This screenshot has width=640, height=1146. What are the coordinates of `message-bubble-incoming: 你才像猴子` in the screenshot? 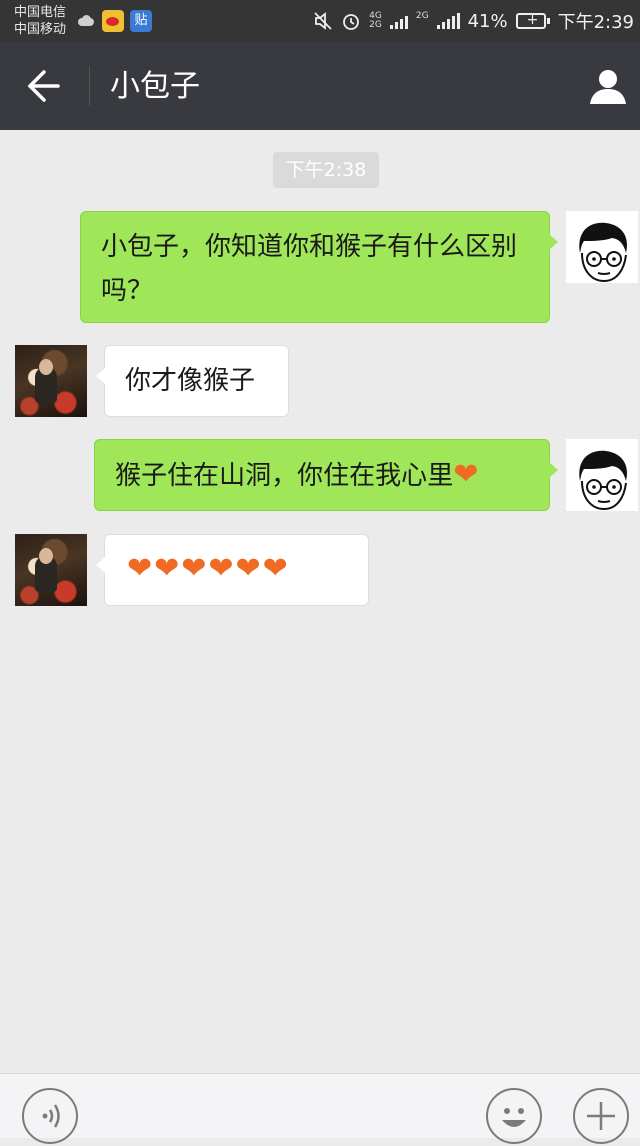 It's located at (192, 381).